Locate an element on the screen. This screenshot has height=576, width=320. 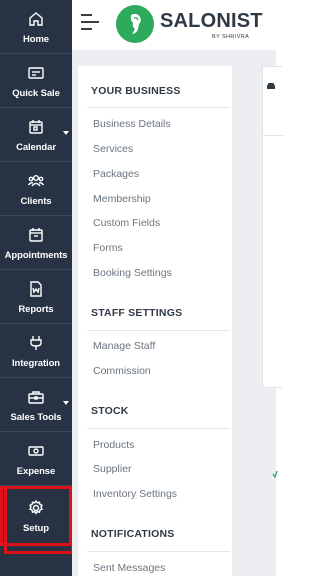
nav-item-label: Quick Sale is located at coordinates (36, 93).